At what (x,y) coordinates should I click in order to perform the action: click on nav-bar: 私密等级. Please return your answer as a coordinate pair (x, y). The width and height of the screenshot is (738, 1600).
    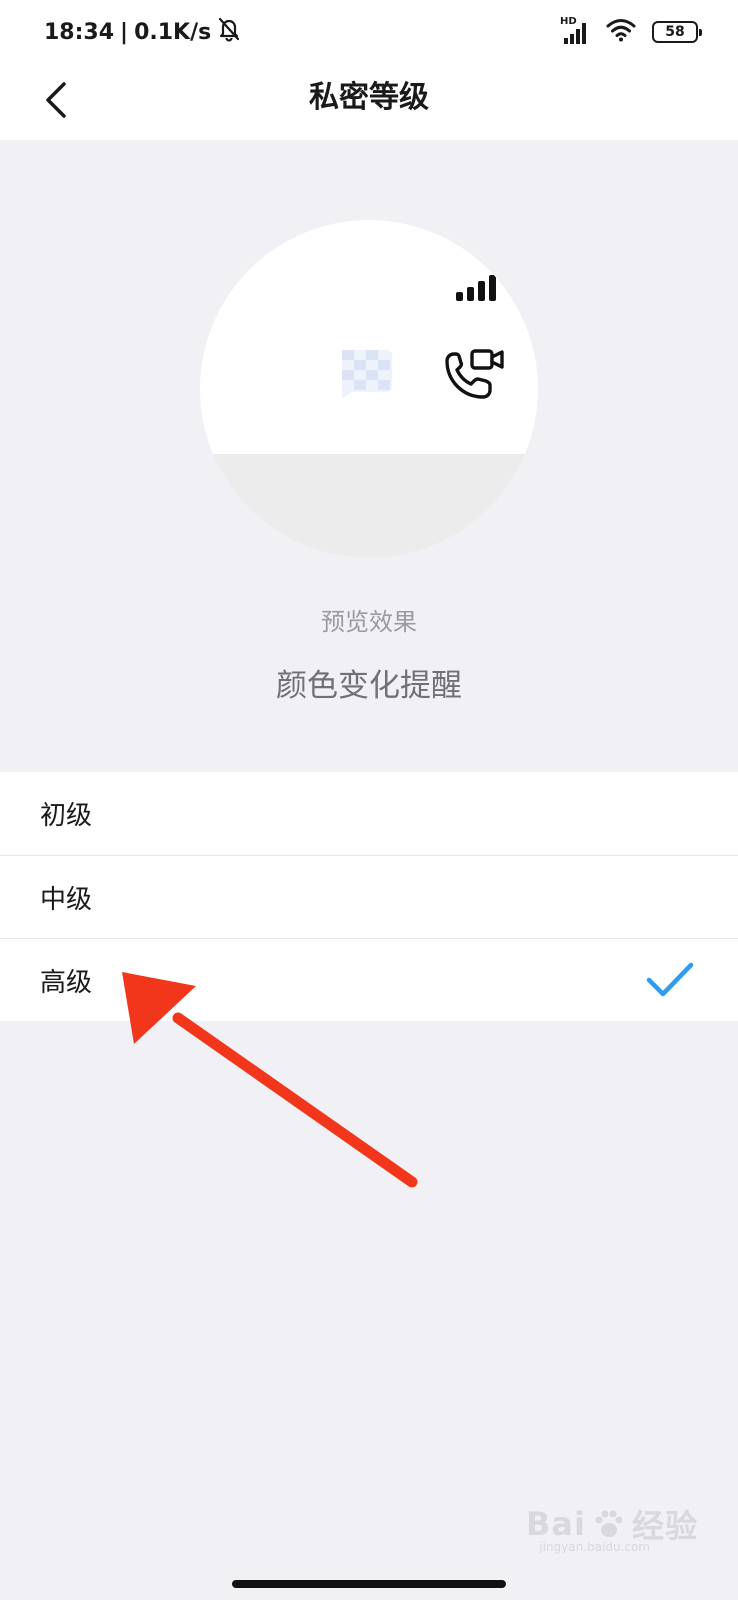
    Looking at the image, I should click on (369, 101).